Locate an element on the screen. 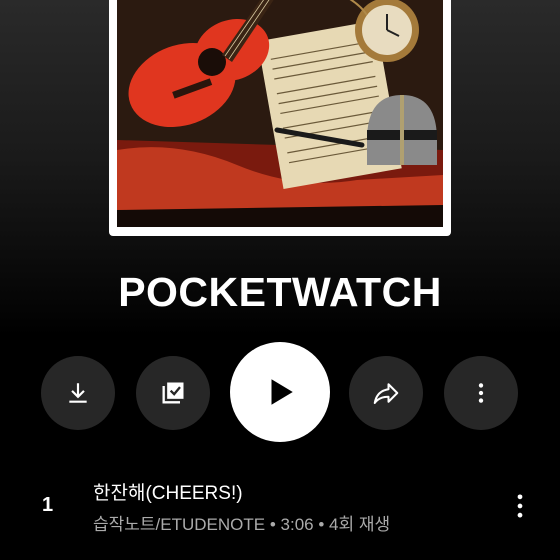 The height and width of the screenshot is (560, 560). save-to-library-button is located at coordinates (173, 393).